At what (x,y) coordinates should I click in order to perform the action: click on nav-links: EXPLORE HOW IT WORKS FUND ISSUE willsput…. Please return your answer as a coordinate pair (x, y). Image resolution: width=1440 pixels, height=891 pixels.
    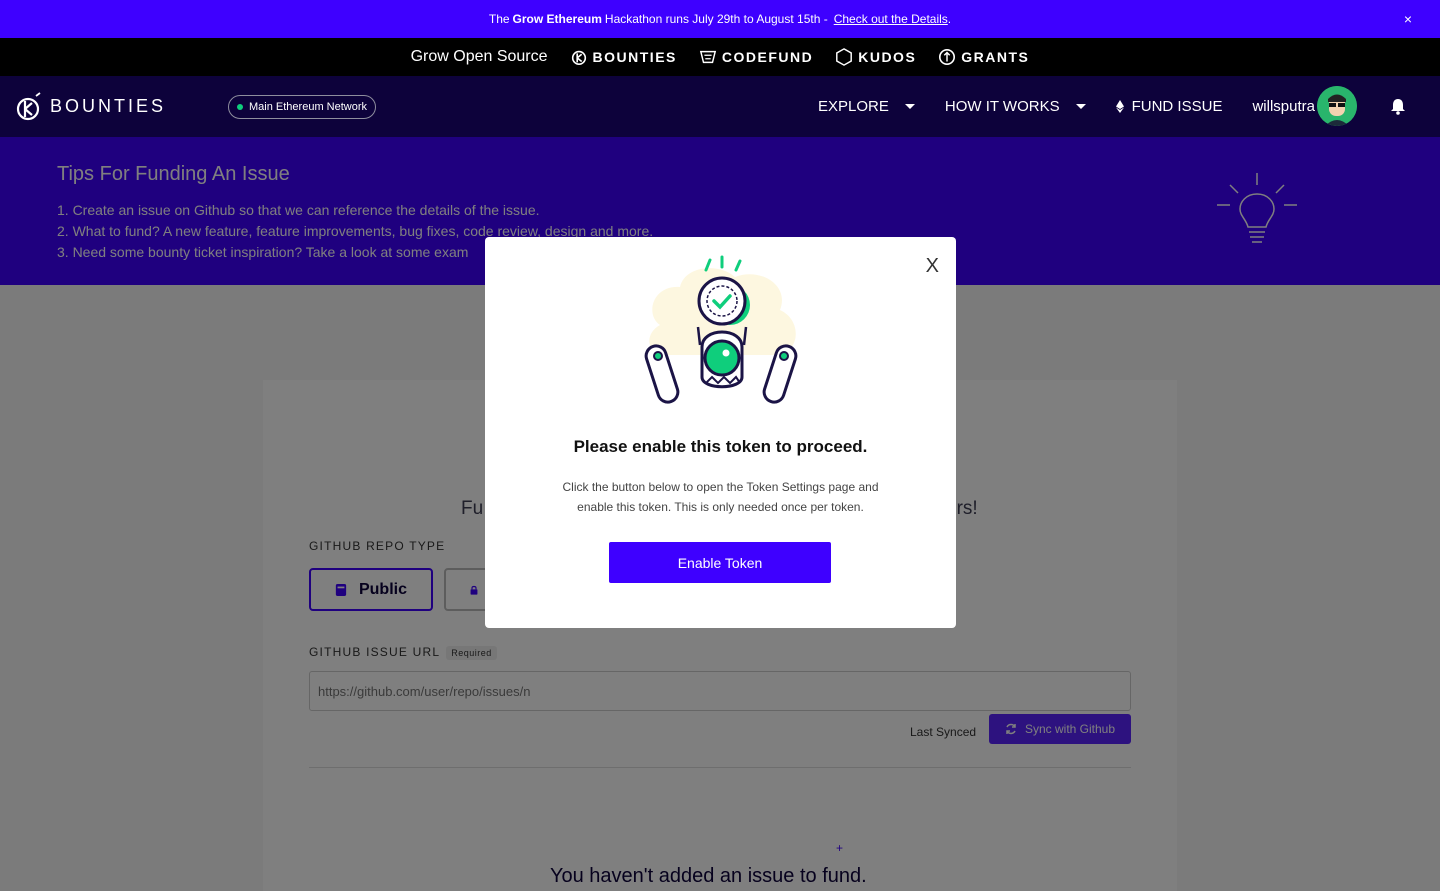
    Looking at the image, I should click on (1079, 106).